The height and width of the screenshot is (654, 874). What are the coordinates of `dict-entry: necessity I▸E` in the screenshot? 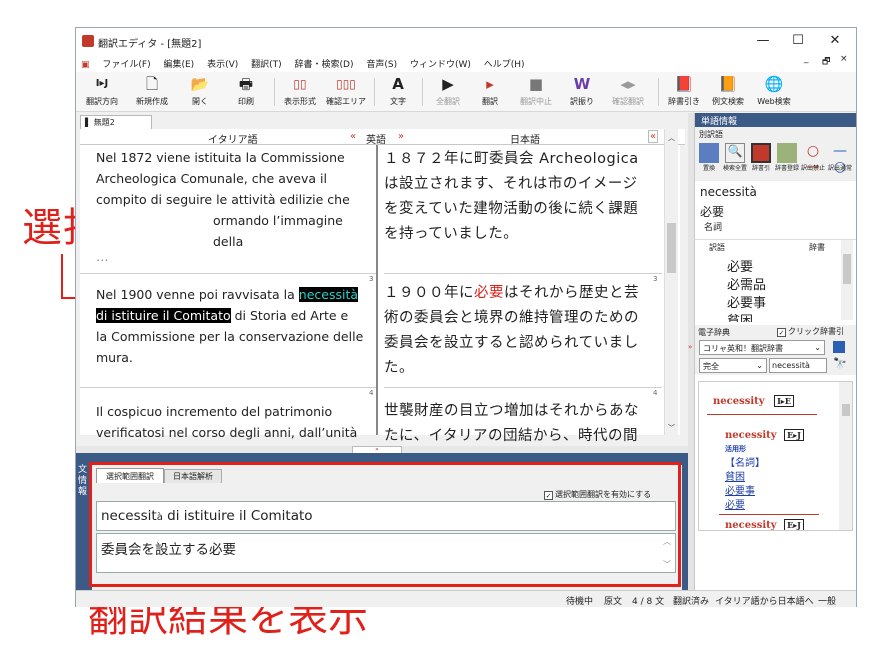 It's located at (753, 401).